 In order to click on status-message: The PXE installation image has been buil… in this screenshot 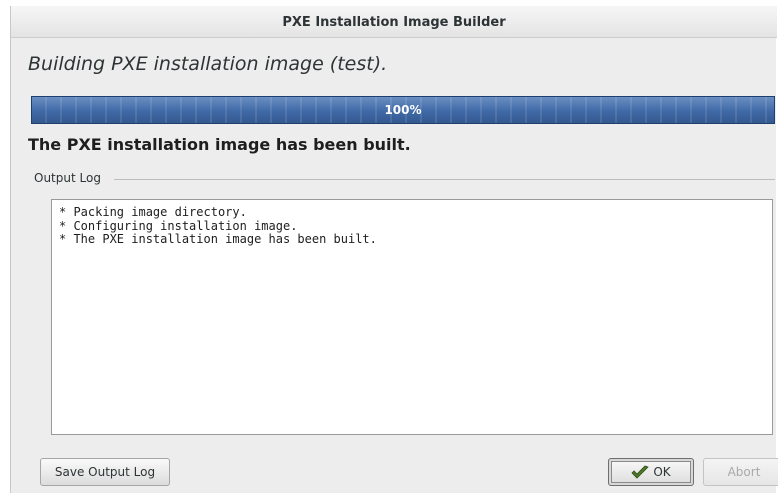, I will do `click(219, 144)`.